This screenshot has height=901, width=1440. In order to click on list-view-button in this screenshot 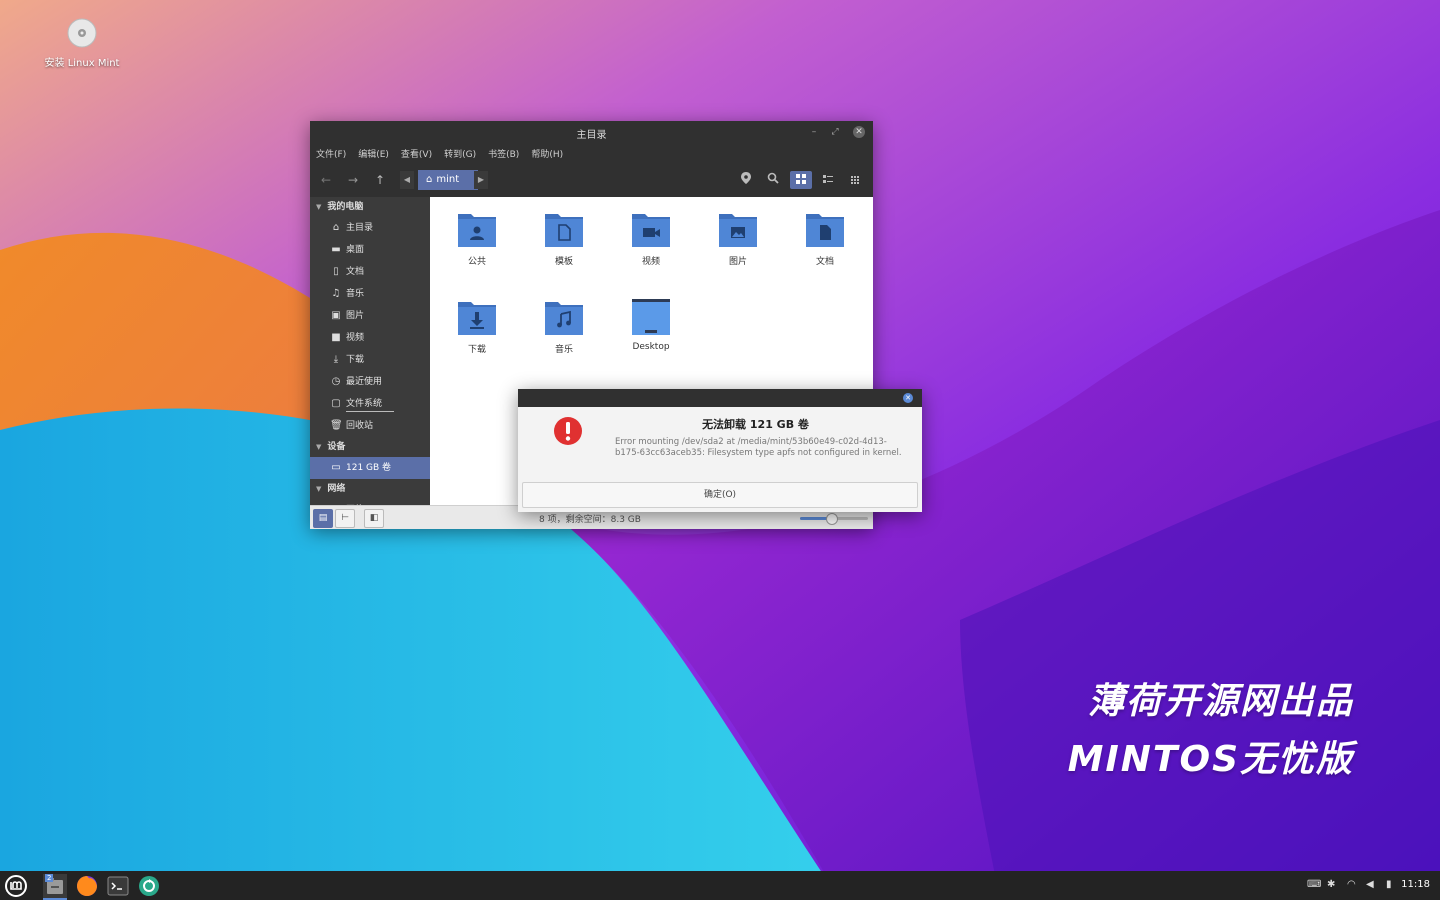, I will do `click(828, 180)`.